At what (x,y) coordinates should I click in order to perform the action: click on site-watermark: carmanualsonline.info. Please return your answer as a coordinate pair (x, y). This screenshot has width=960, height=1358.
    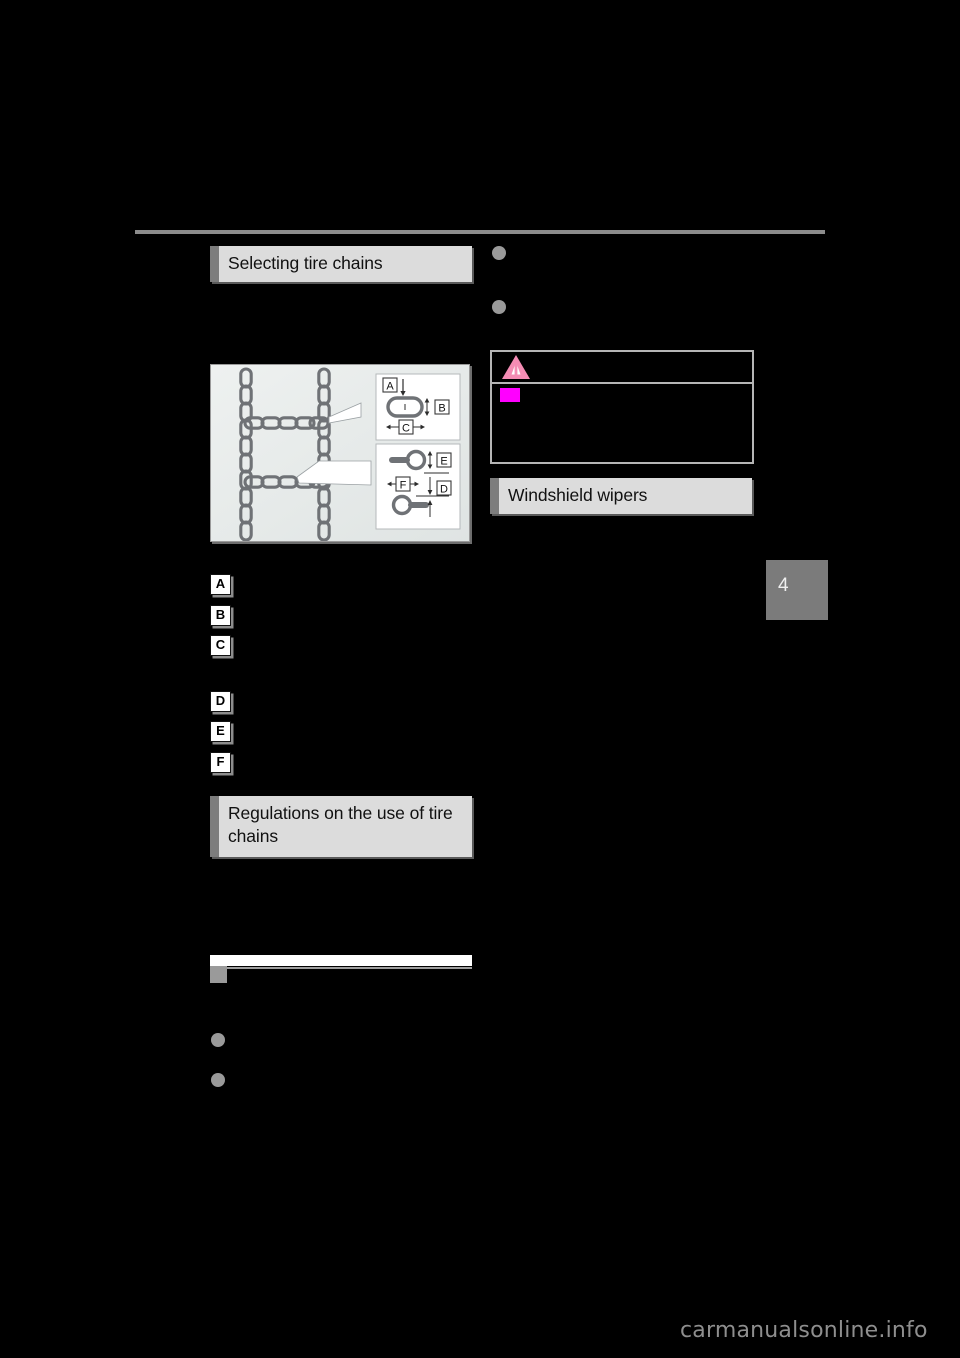
    Looking at the image, I should click on (804, 1330).